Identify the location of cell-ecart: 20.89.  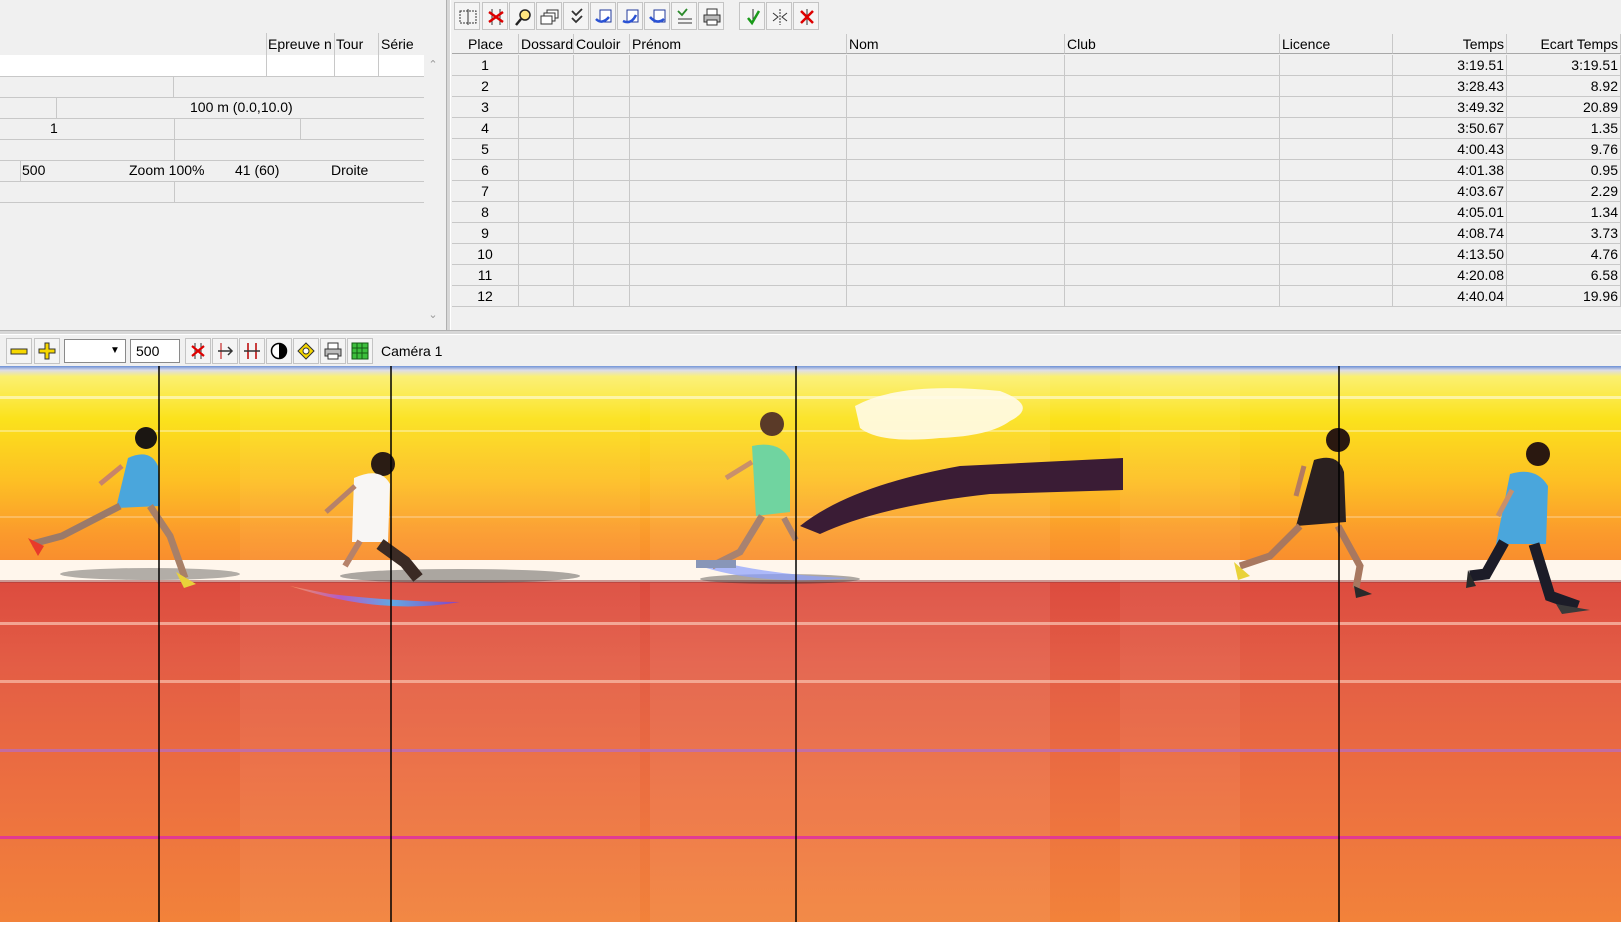
(1564, 107).